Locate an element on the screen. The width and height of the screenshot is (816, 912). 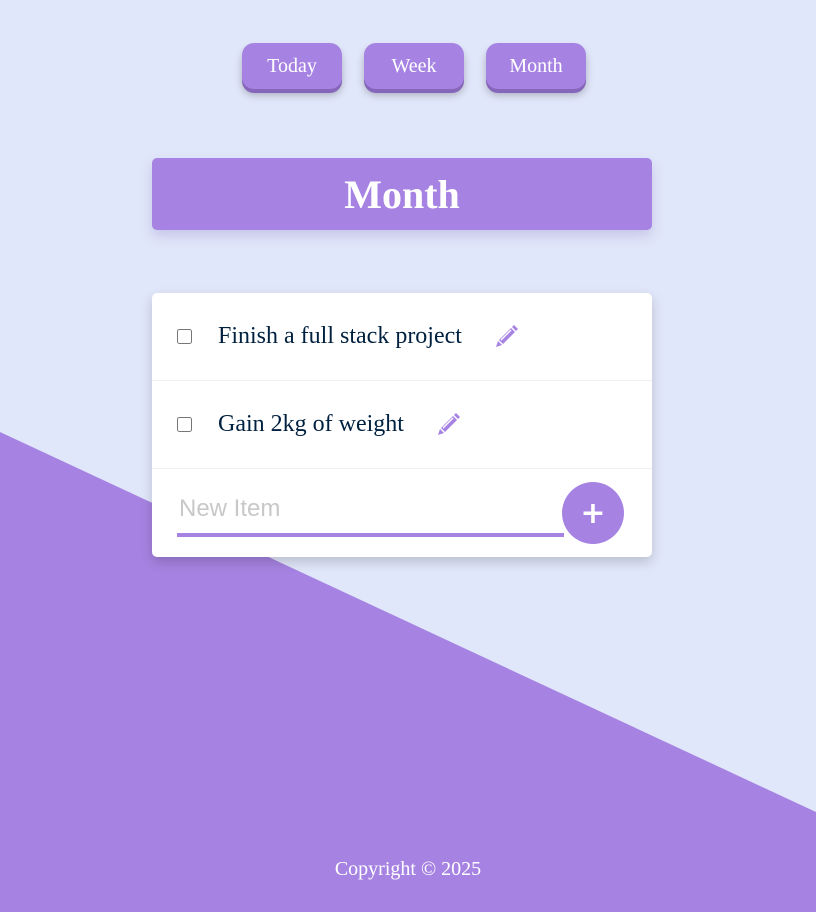
list-item: Finish a full stack project is located at coordinates (402, 337).